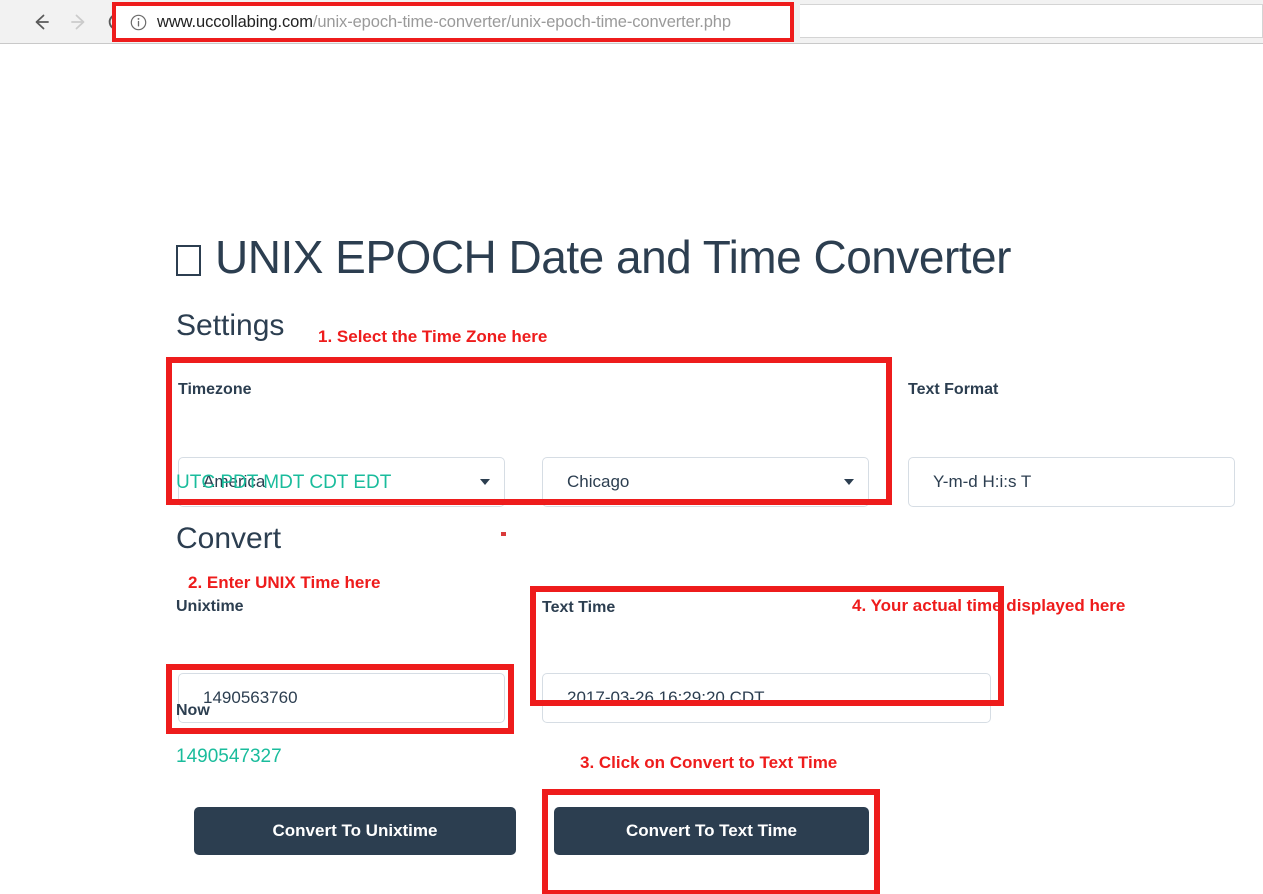 This screenshot has height=894, width=1263. What do you see at coordinates (1071, 482) in the screenshot?
I see `text-format-input: Y-m-d H:i:s T` at bounding box center [1071, 482].